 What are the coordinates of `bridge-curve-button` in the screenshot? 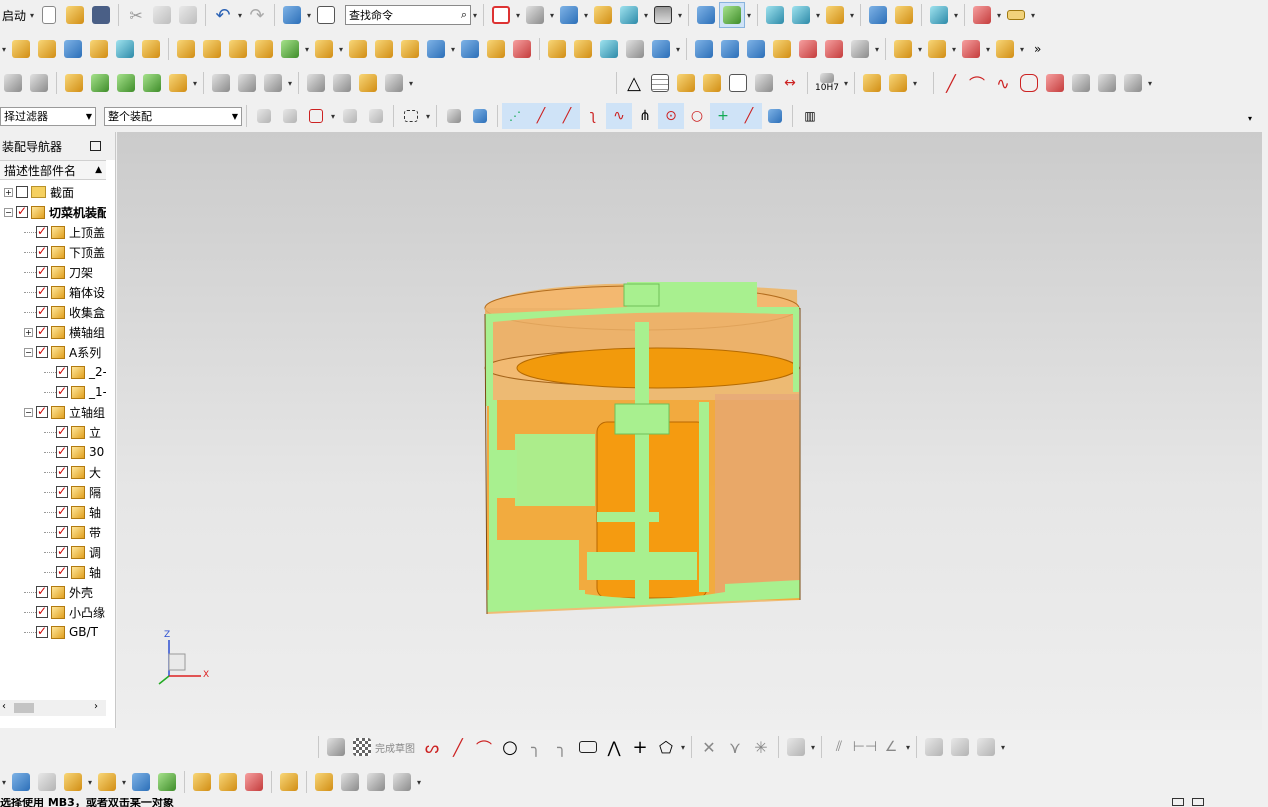 It's located at (1107, 83).